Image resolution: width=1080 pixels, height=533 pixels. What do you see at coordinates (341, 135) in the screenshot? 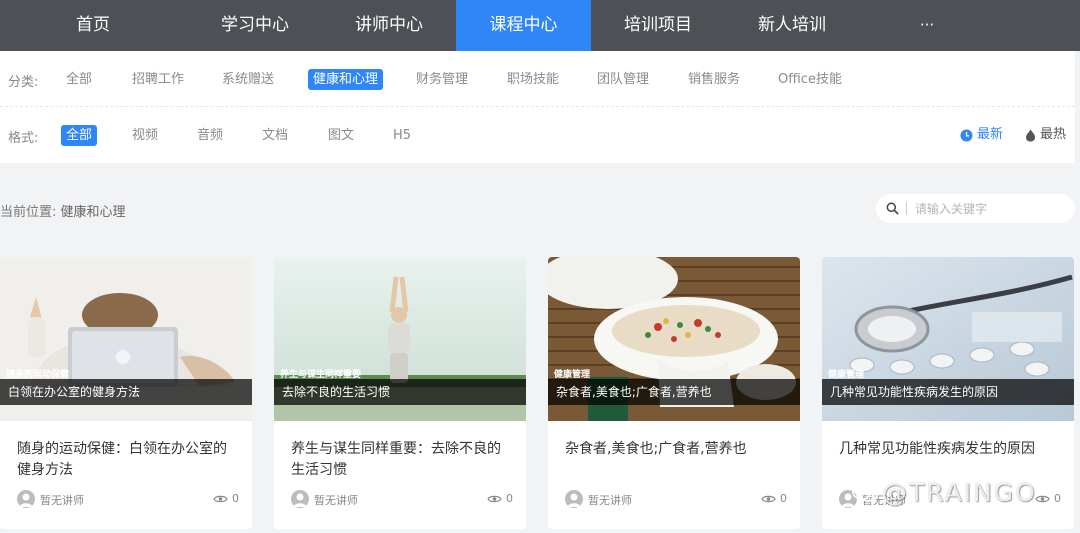
I see `format-option-image-text: 图文` at bounding box center [341, 135].